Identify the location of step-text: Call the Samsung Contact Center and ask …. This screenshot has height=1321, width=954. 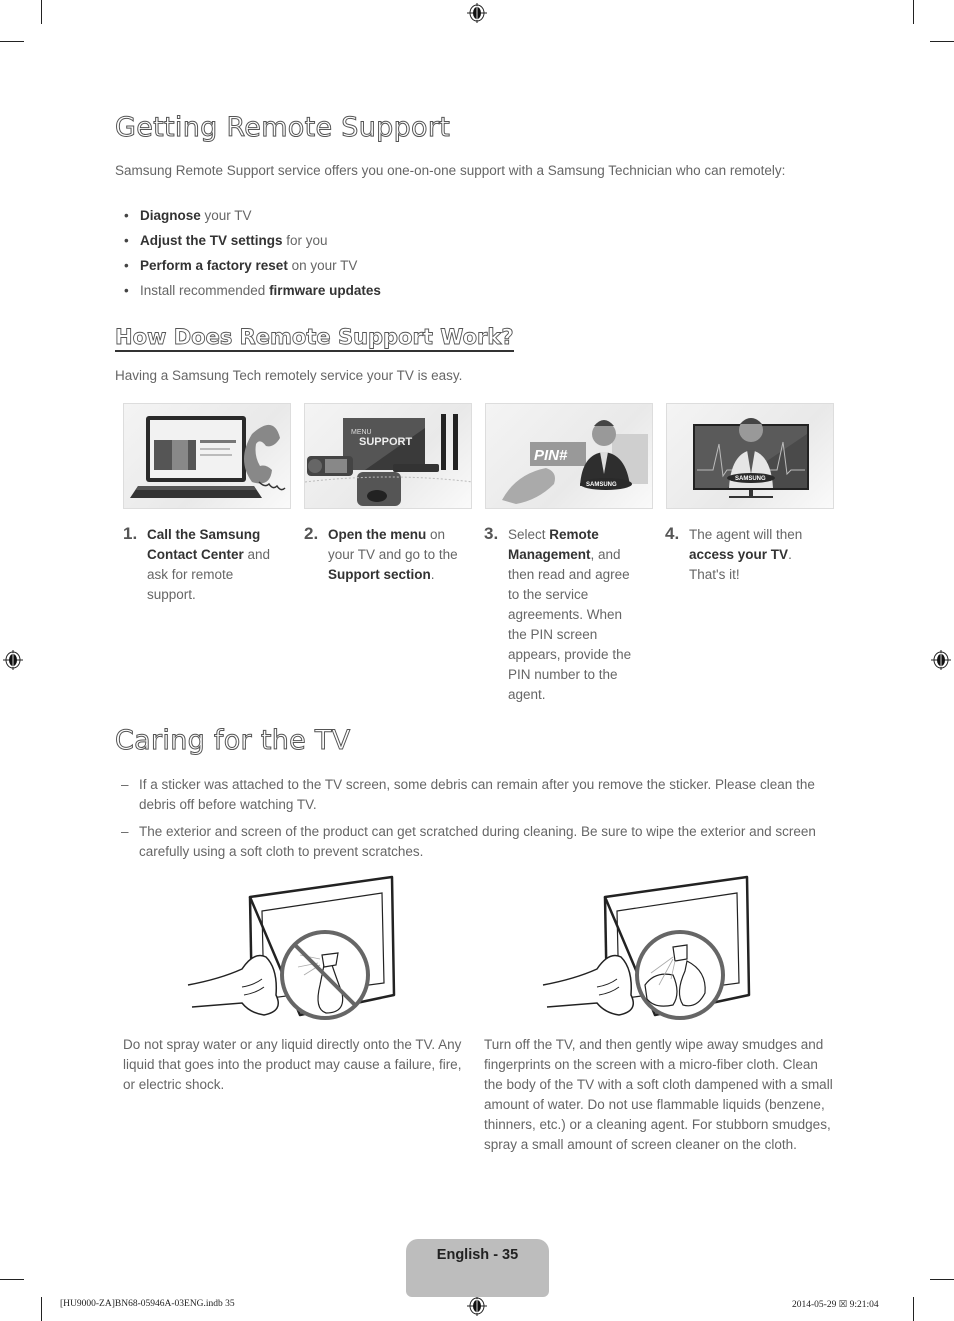
(209, 564).